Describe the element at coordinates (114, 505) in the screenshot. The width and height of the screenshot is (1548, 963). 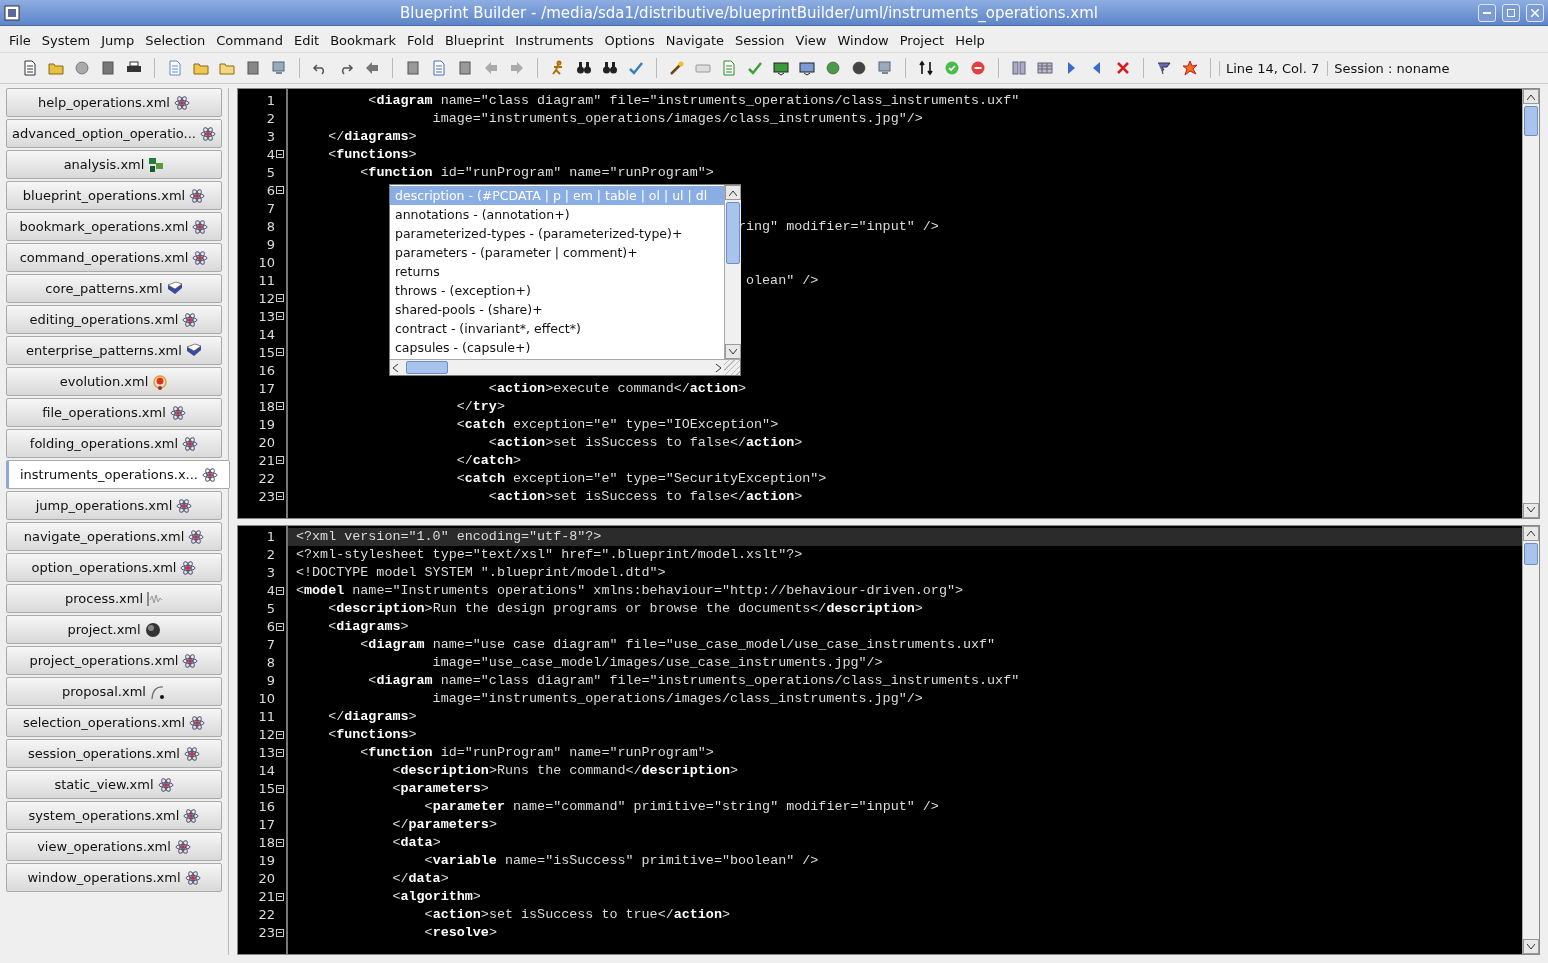
I see `file-tab: jump_operations.xml` at that location.